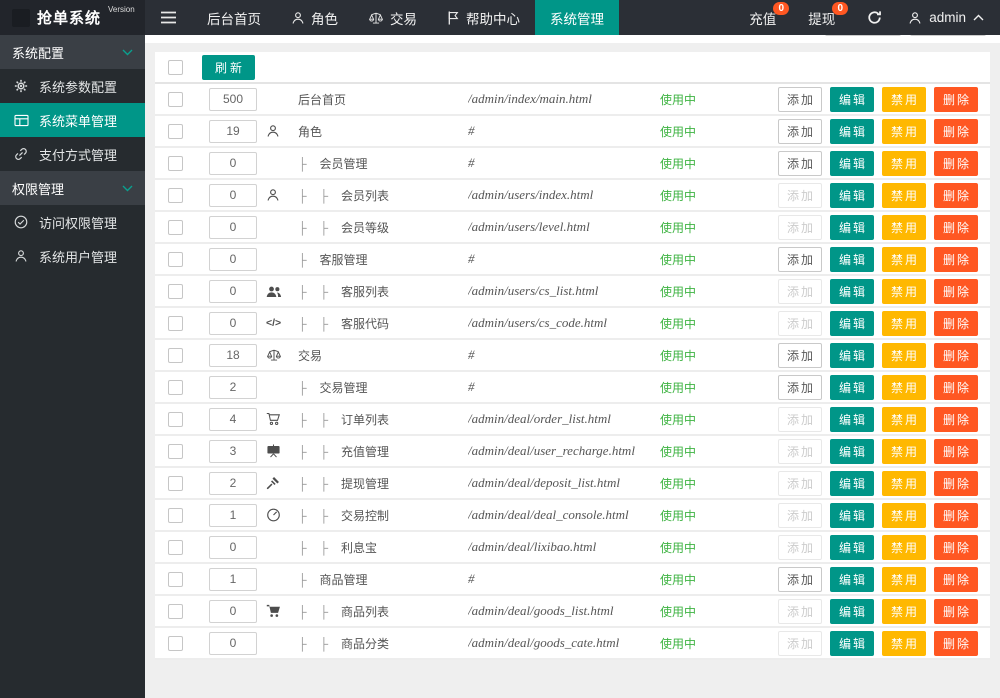 The width and height of the screenshot is (1000, 698). I want to click on top-menu-item-1: 后台首页, so click(234, 17).